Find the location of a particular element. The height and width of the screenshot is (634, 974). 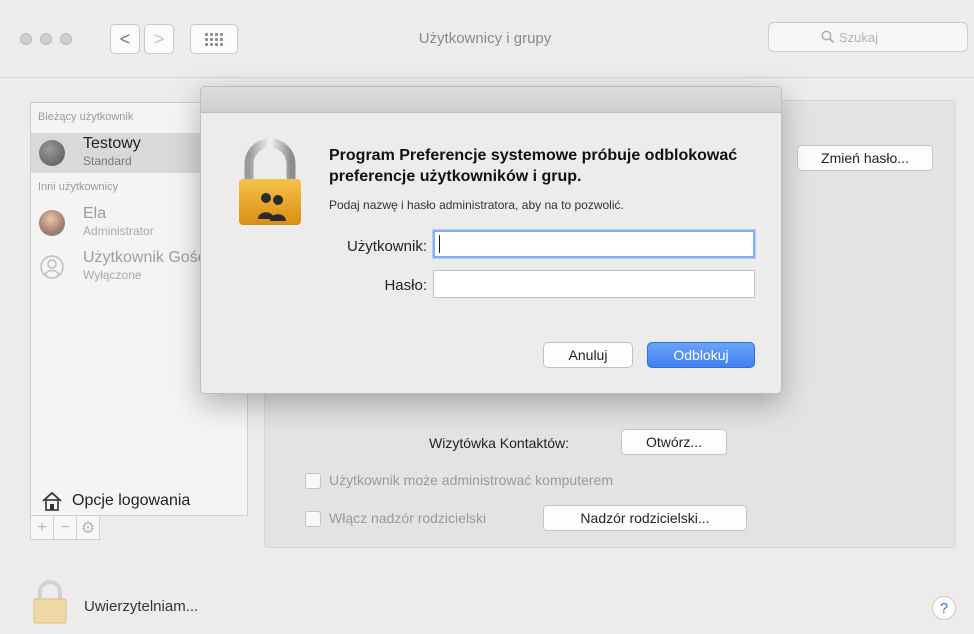

help-button: ? is located at coordinates (944, 608).